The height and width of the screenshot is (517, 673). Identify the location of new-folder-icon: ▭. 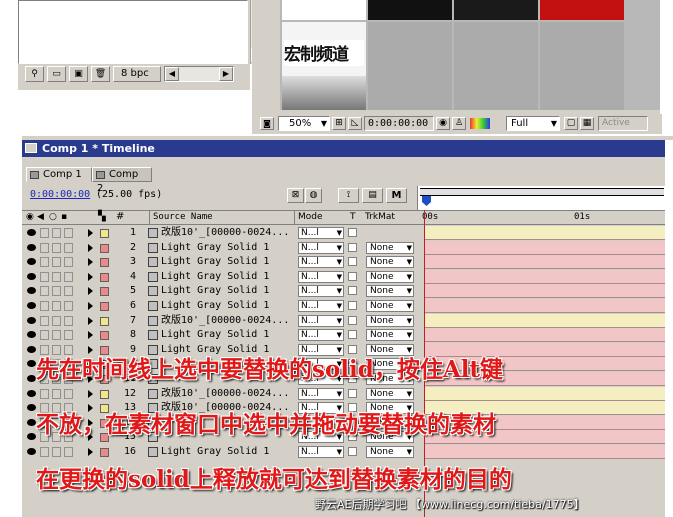
(56, 74).